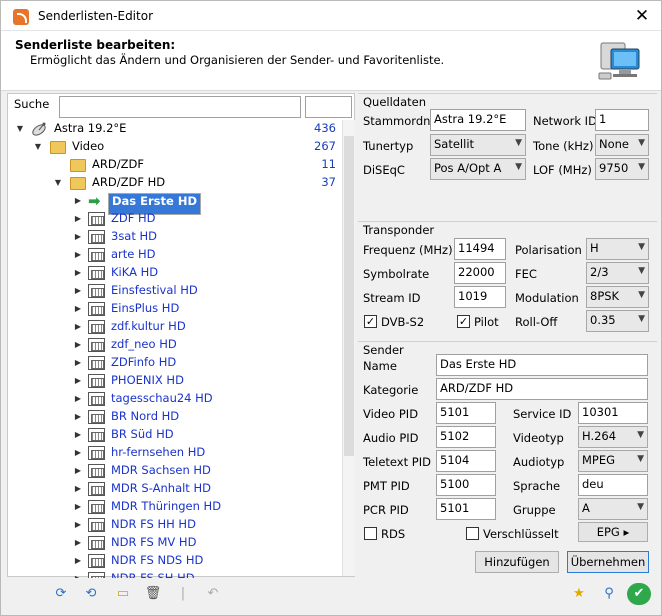  What do you see at coordinates (478, 169) in the screenshot?
I see `diseqc-select: Pos A/Opt A ▼` at bounding box center [478, 169].